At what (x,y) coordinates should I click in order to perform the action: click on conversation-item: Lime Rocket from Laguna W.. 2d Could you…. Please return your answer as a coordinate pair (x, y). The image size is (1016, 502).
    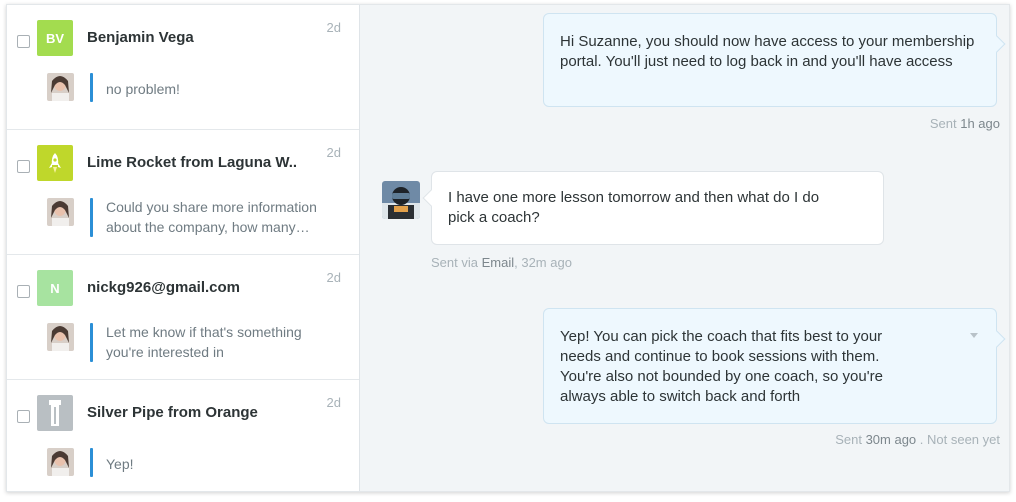
    Looking at the image, I should click on (183, 192).